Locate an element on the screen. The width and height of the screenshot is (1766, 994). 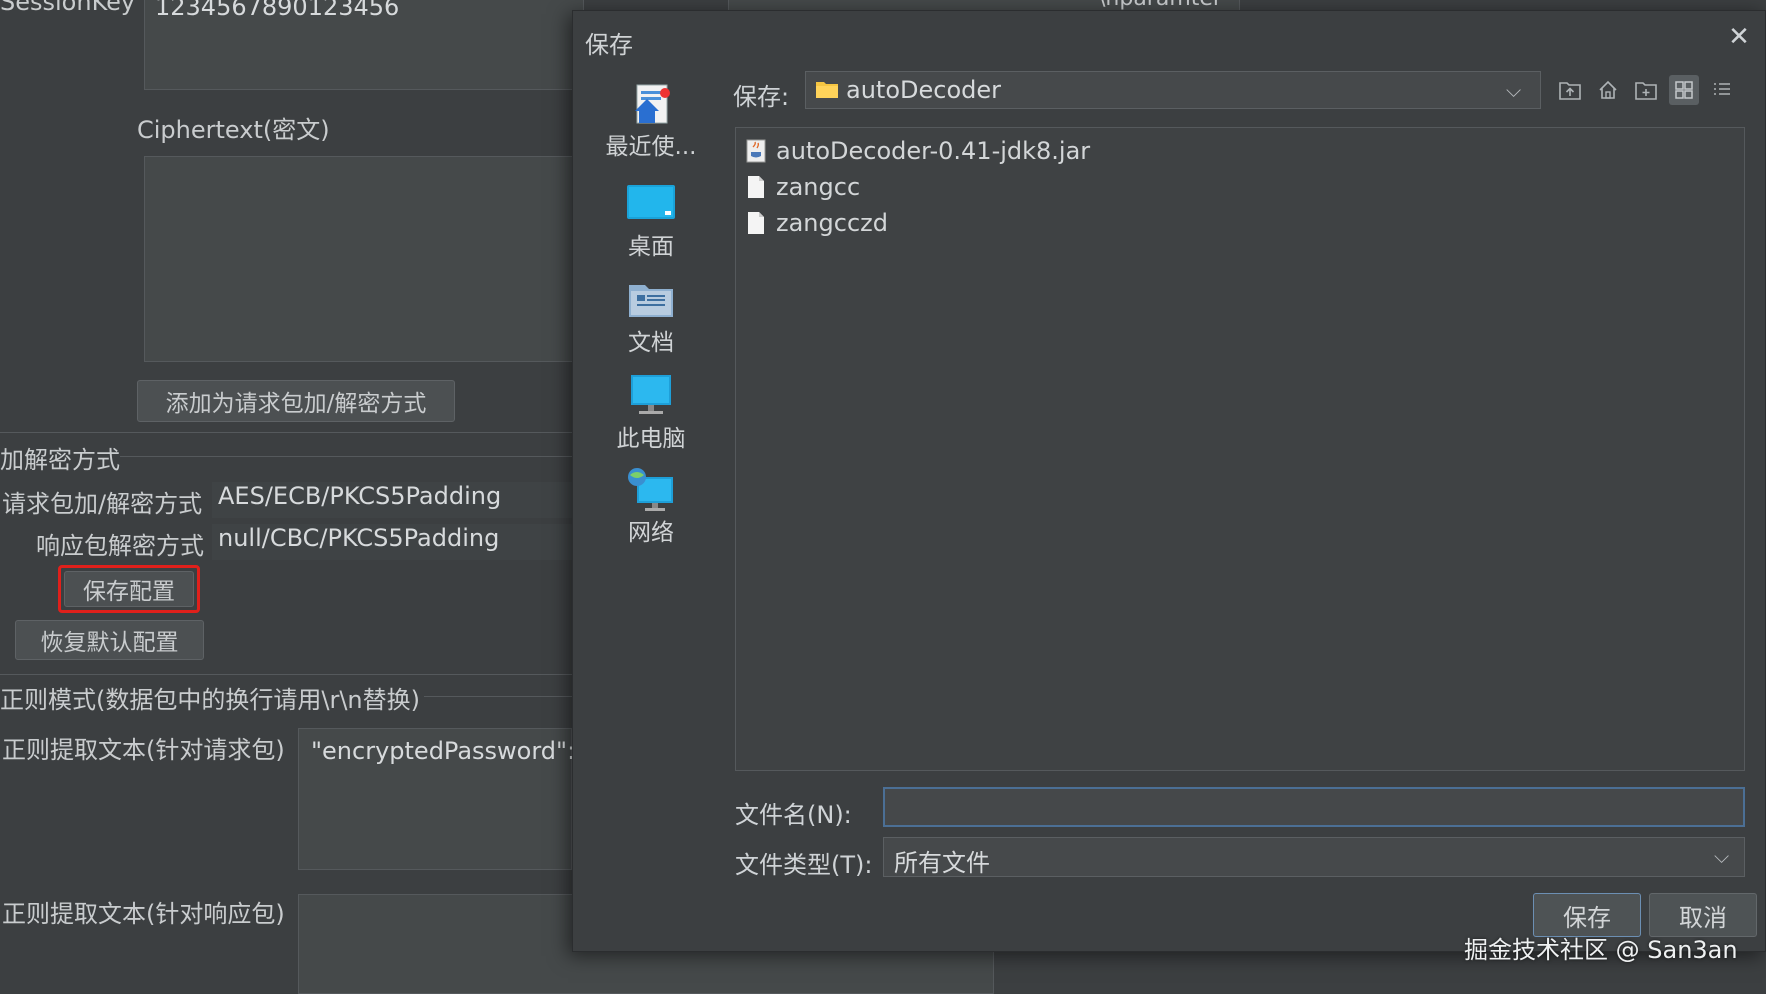
place-network: 网络 is located at coordinates (651, 507).